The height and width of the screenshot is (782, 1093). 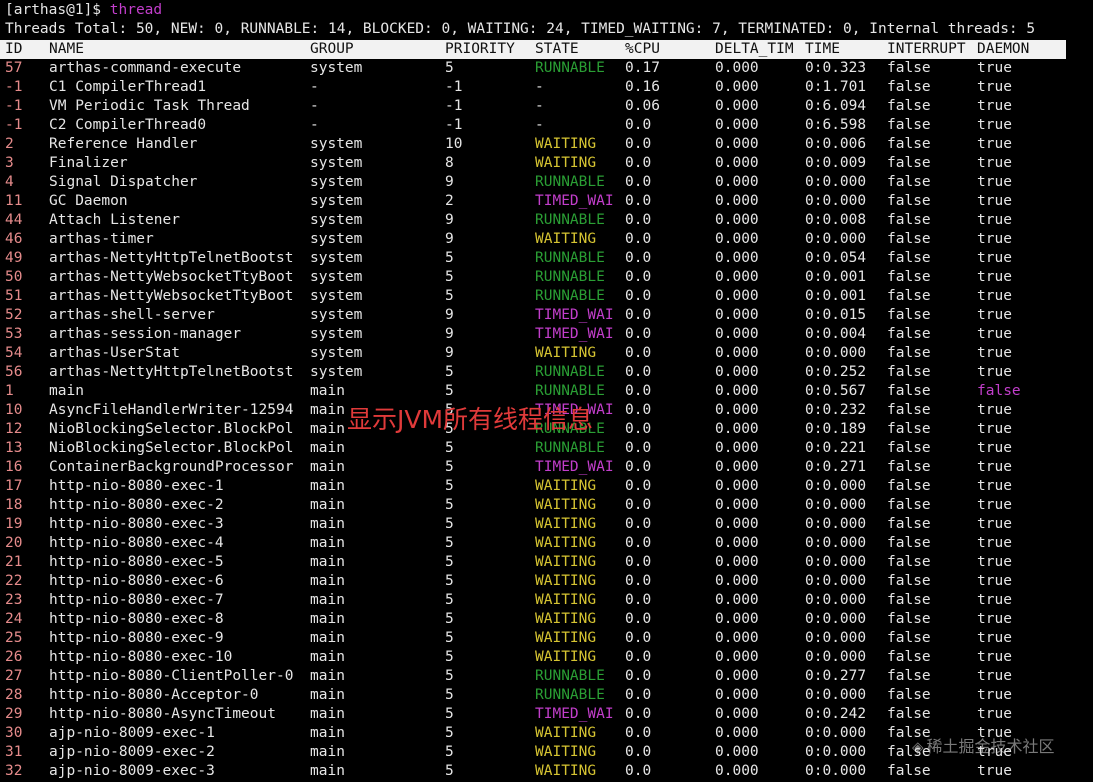 I want to click on thread-name: http-nio-8080-exec-10, so click(x=141, y=657).